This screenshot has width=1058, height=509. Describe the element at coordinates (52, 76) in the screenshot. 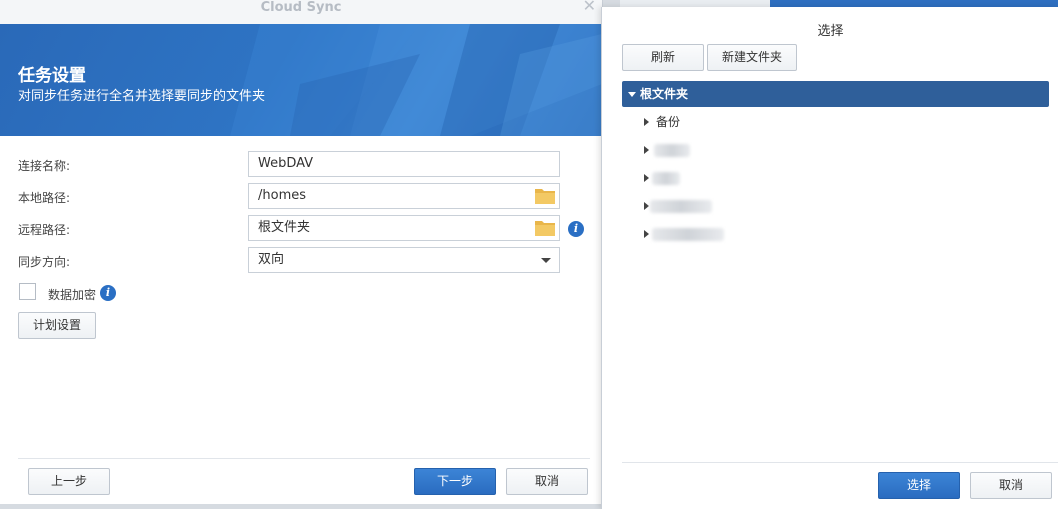

I see `banner-title: 任务设置` at that location.